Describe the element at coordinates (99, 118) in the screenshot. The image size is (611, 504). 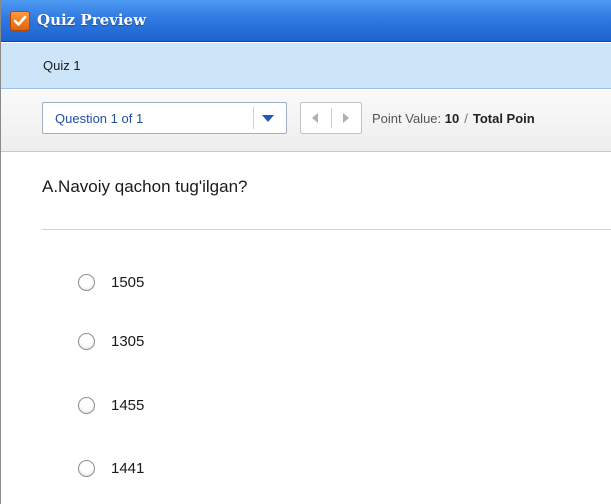
I see `question-select-value: Question 1 of 1` at that location.